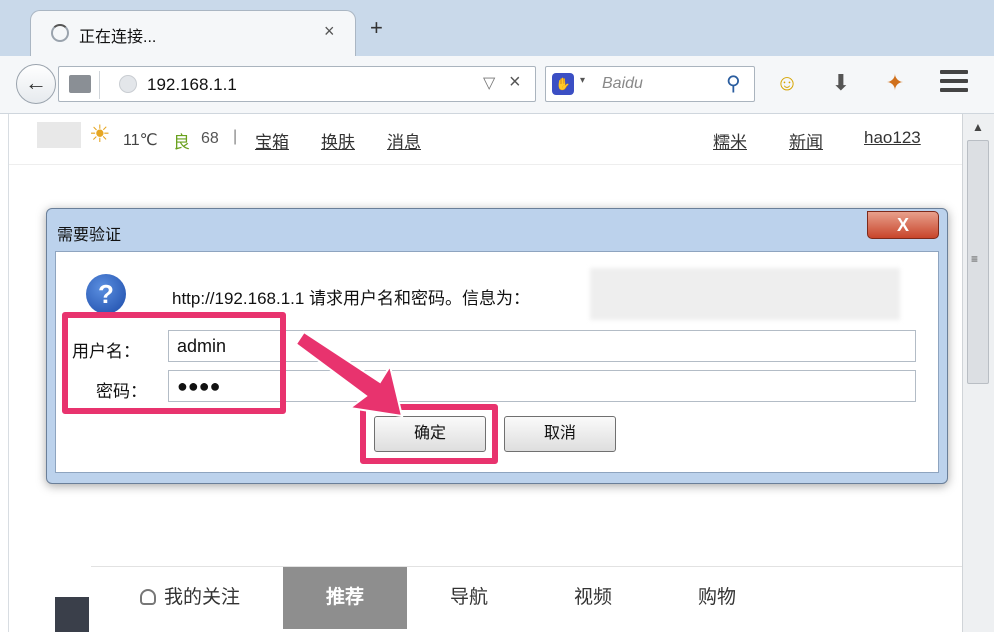 Image resolution: width=994 pixels, height=632 pixels. I want to click on tab-close-icon: ×, so click(329, 31).